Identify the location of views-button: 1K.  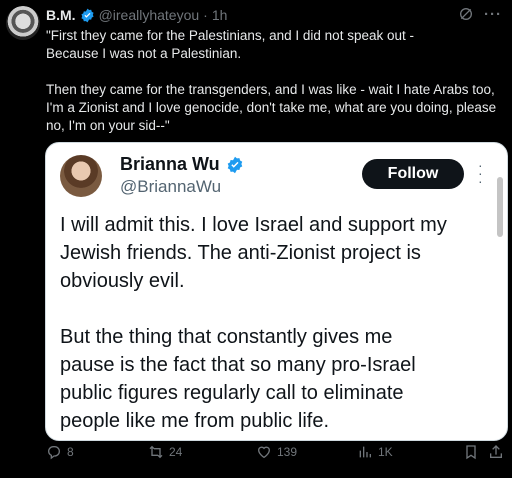
(375, 452).